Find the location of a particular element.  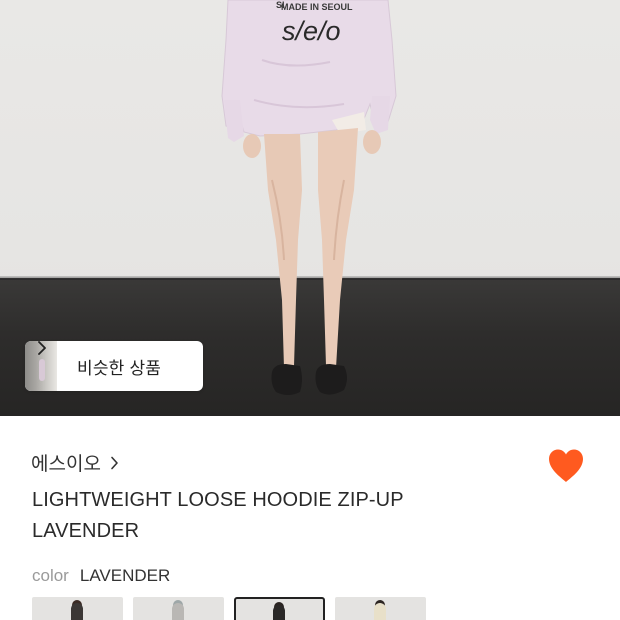

color-option-value: LAVENDER is located at coordinates (125, 575).